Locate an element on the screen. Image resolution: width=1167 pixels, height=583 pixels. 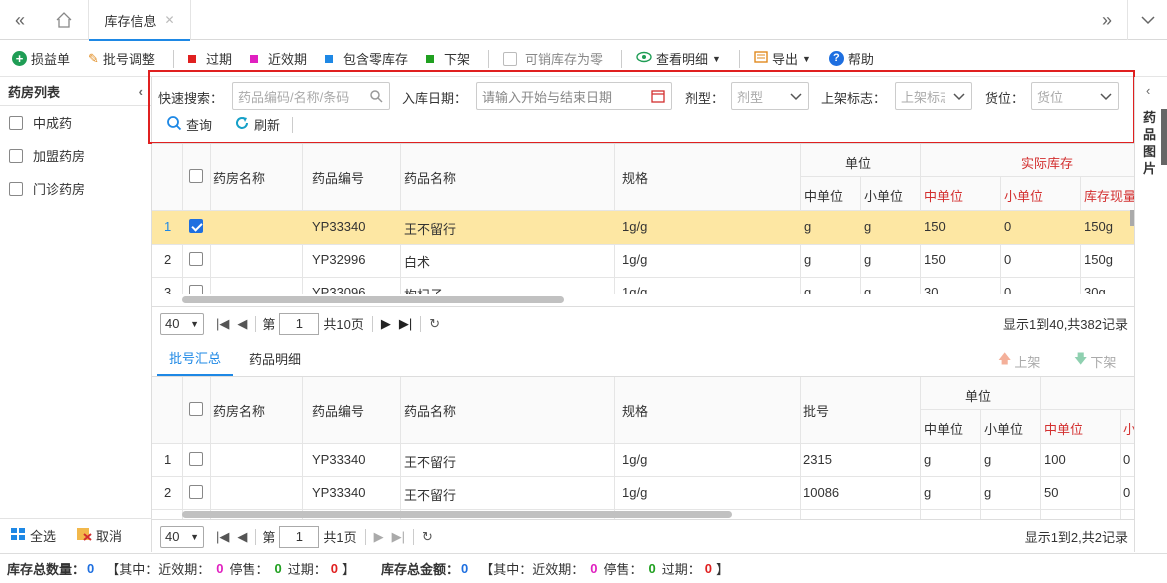
pager-bottom: 40 ▼ |◀ ◀ 第 1 共1页 ▶ ▶| ↻ 显示1到2,共2记录 is located at coordinates (643, 536).